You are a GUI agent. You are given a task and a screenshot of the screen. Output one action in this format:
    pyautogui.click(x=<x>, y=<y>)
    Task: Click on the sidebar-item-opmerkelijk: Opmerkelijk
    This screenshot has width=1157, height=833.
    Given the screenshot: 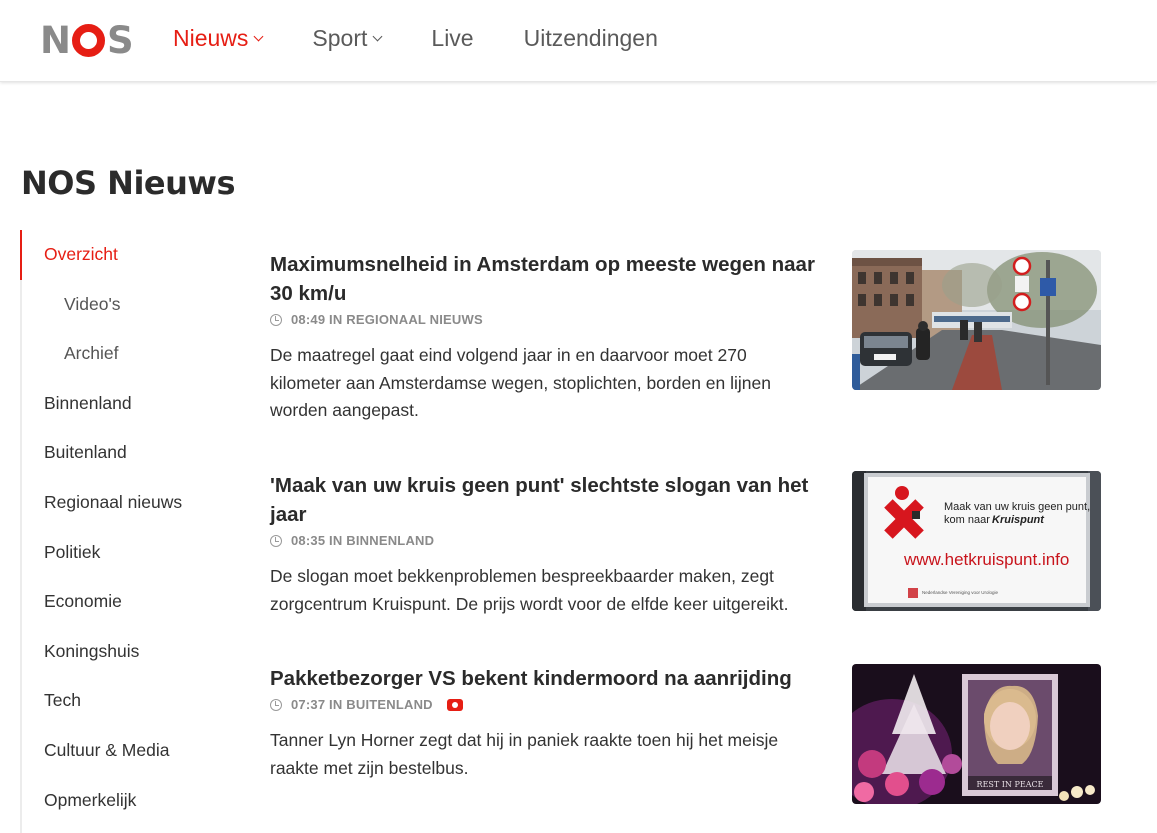 What is the action you would take?
    pyautogui.click(x=121, y=801)
    